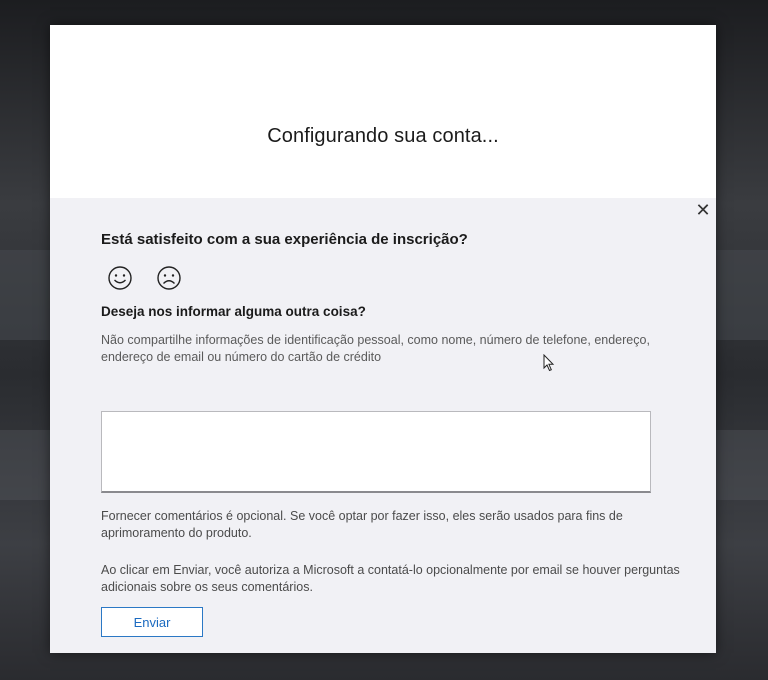 The height and width of the screenshot is (680, 768). Describe the element at coordinates (703, 210) in the screenshot. I see `close-icon: ✕` at that location.